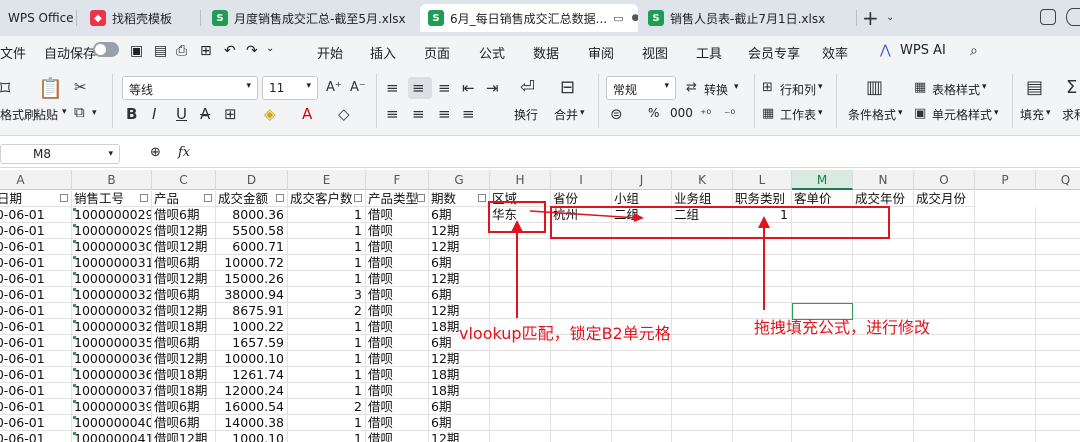 This screenshot has width=1080, height=442. Describe the element at coordinates (720, 222) in the screenshot. I see `highlight-box-fill-range` at that location.